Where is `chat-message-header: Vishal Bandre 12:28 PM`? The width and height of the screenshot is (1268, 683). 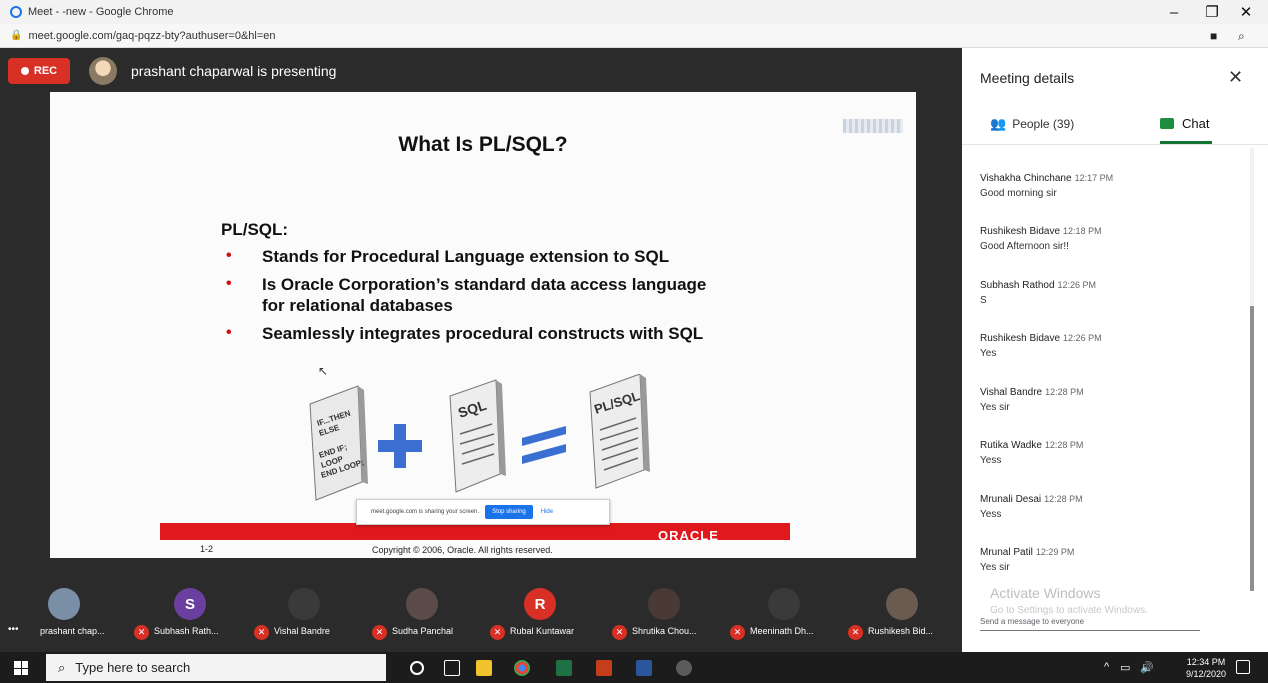 chat-message-header: Vishal Bandre 12:28 PM is located at coordinates (1032, 392).